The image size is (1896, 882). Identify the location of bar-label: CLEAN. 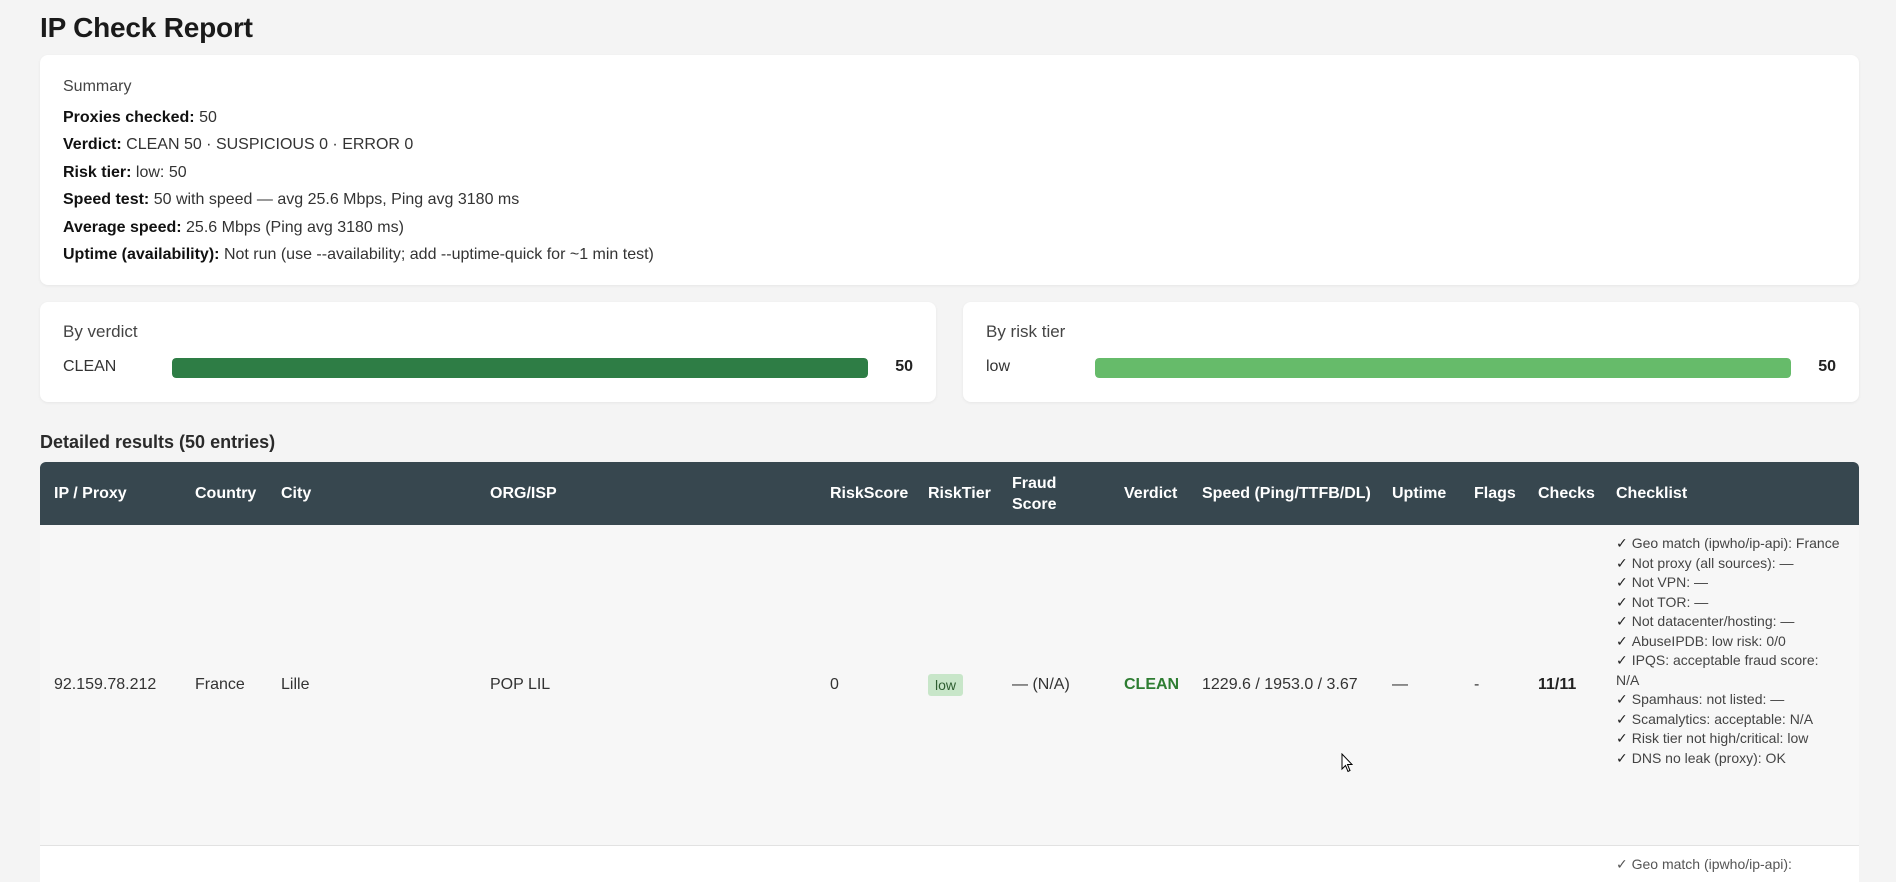
(90, 366).